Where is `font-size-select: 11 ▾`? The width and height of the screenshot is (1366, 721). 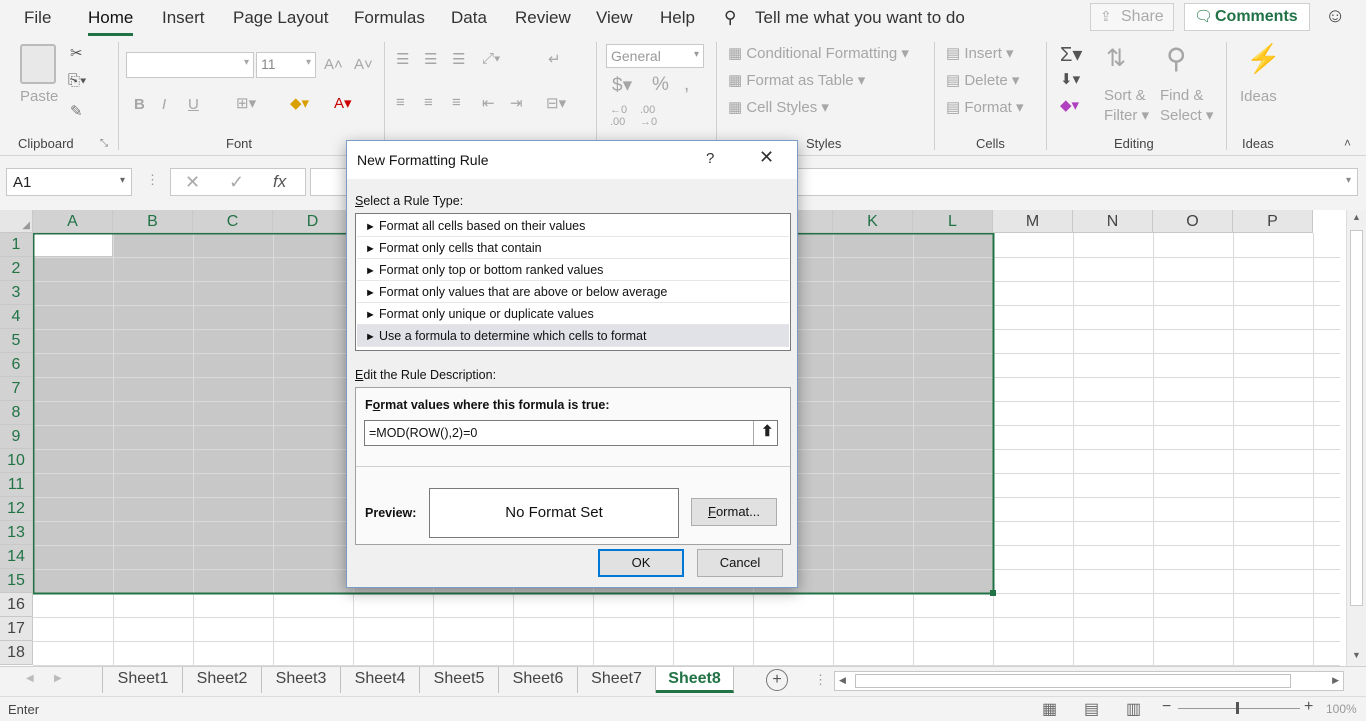 font-size-select: 11 ▾ is located at coordinates (286, 65).